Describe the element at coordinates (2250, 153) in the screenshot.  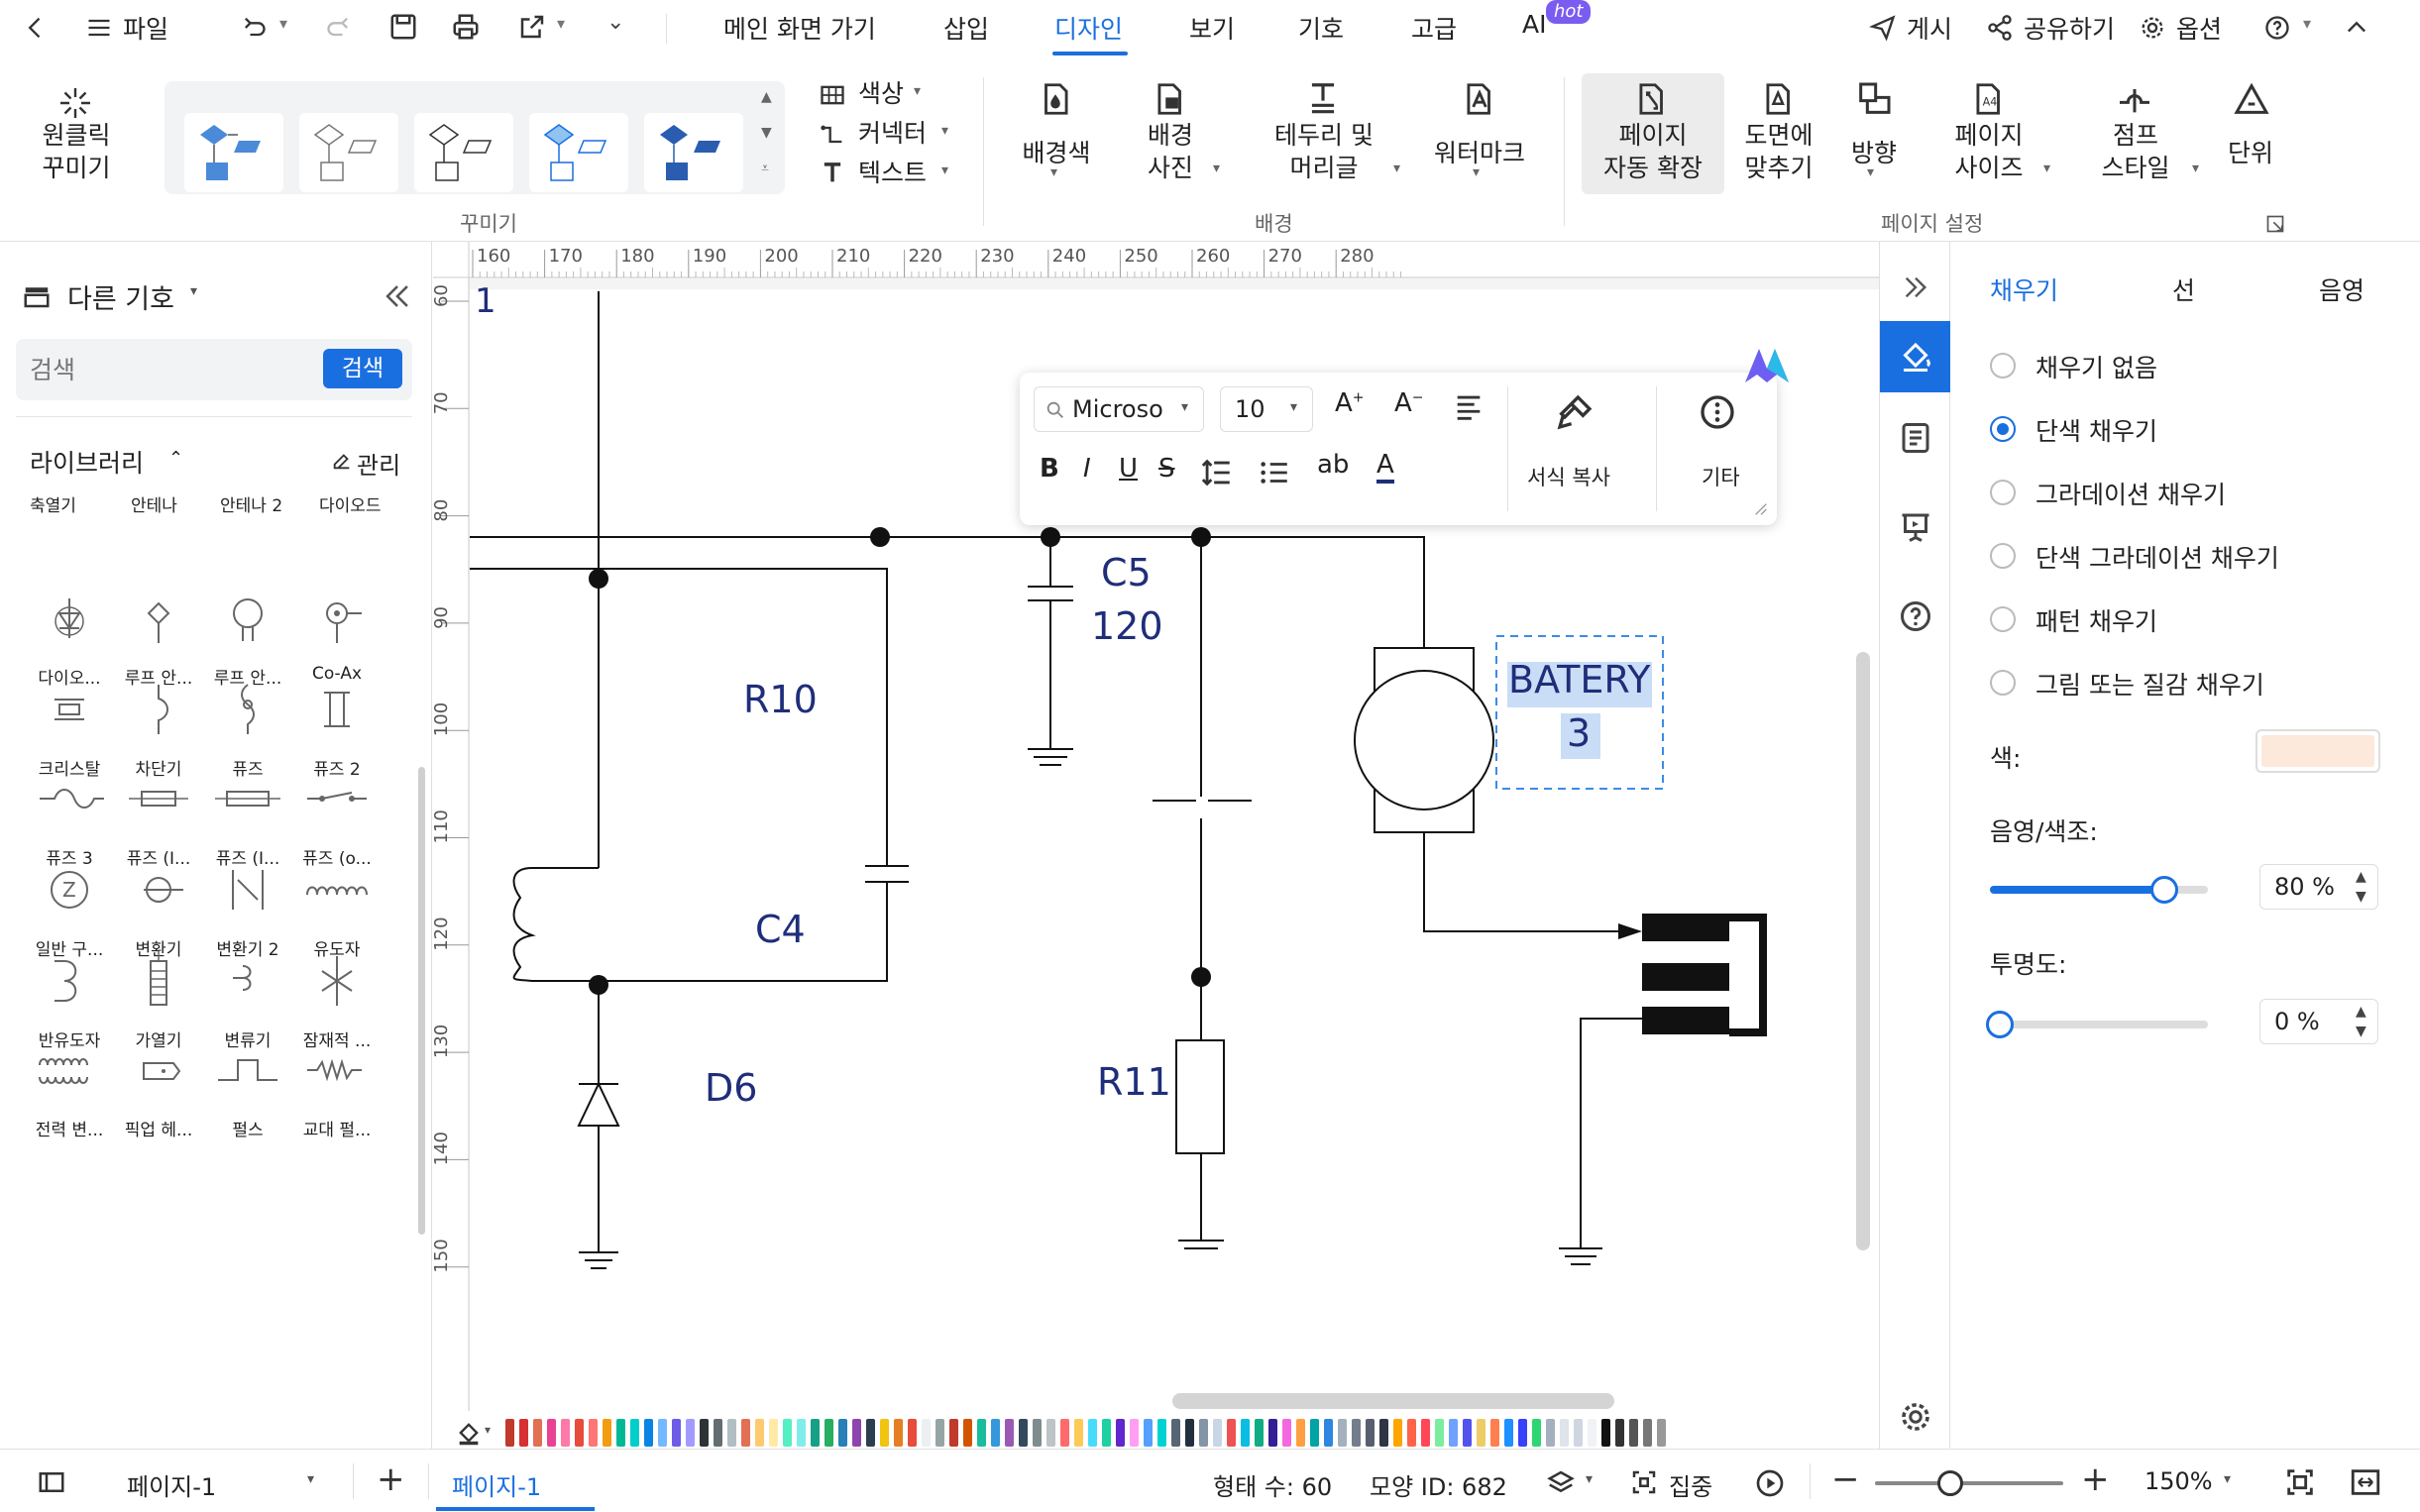
I see `unit-button: 단위` at that location.